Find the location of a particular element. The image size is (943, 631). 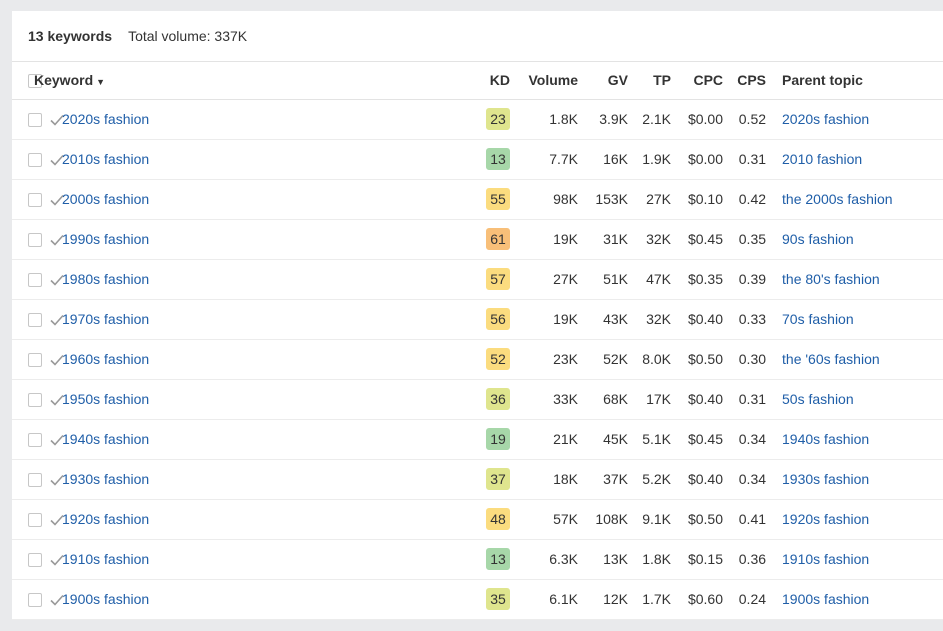

tp-cell: 5.1K is located at coordinates (657, 439).